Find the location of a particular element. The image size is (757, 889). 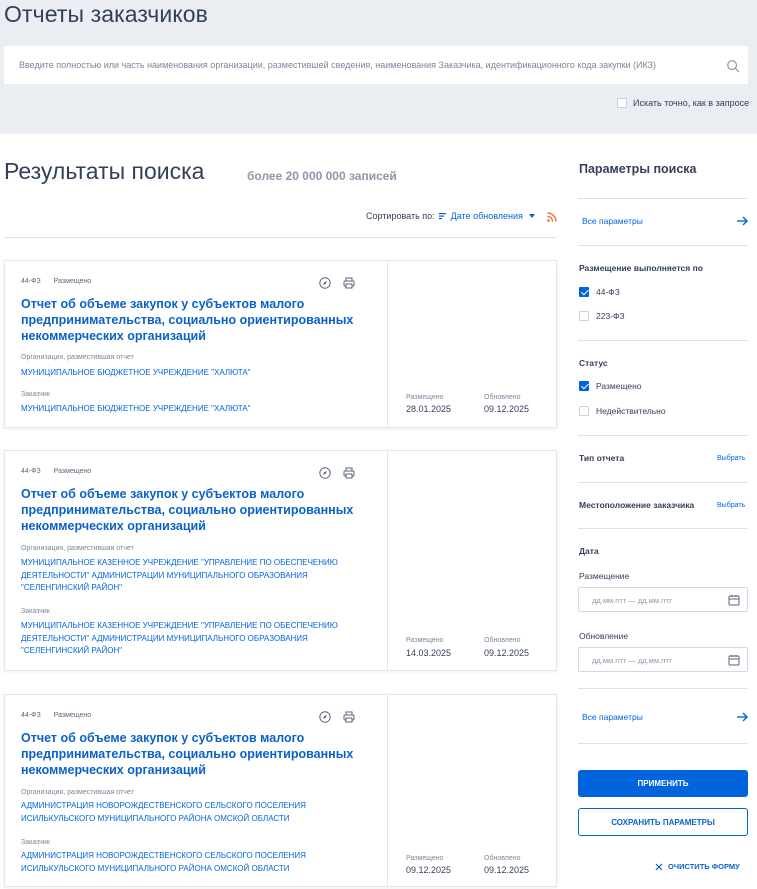

clear-form-label: ОЧИСТИТЬ ФОРМУ is located at coordinates (704, 866).